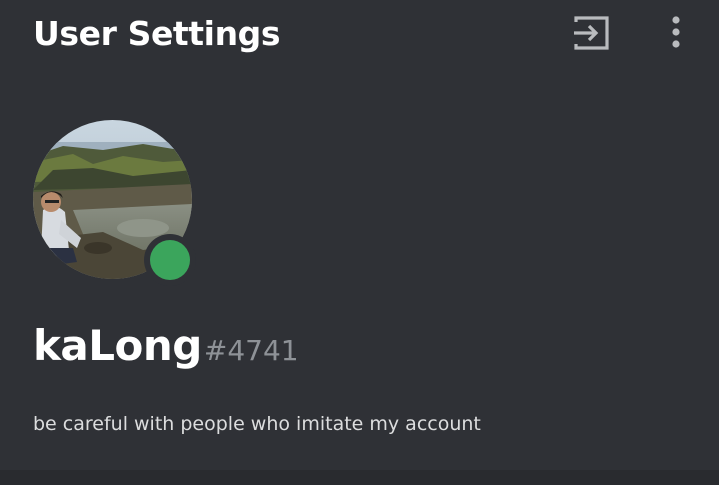 This screenshot has width=719, height=485. What do you see at coordinates (115, 203) in the screenshot?
I see `avatar-container` at bounding box center [115, 203].